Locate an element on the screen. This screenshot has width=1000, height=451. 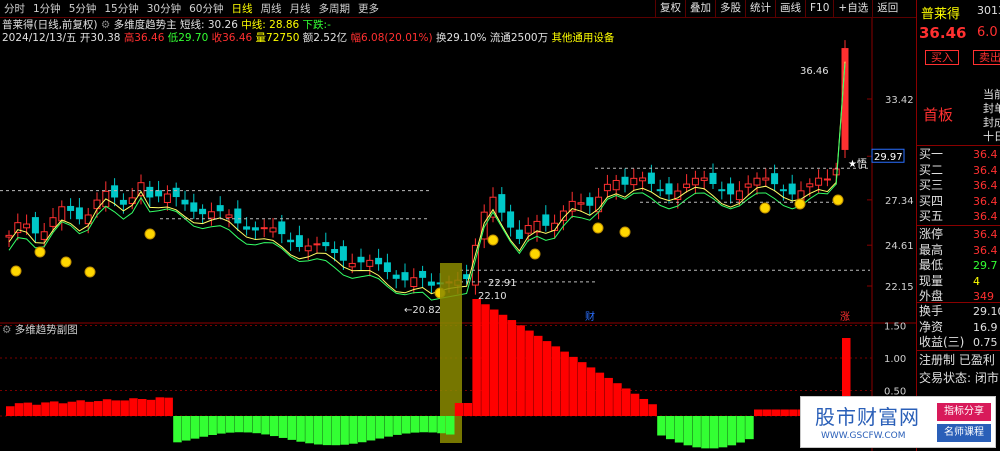
annotation-label: 财 is located at coordinates (590, 316).